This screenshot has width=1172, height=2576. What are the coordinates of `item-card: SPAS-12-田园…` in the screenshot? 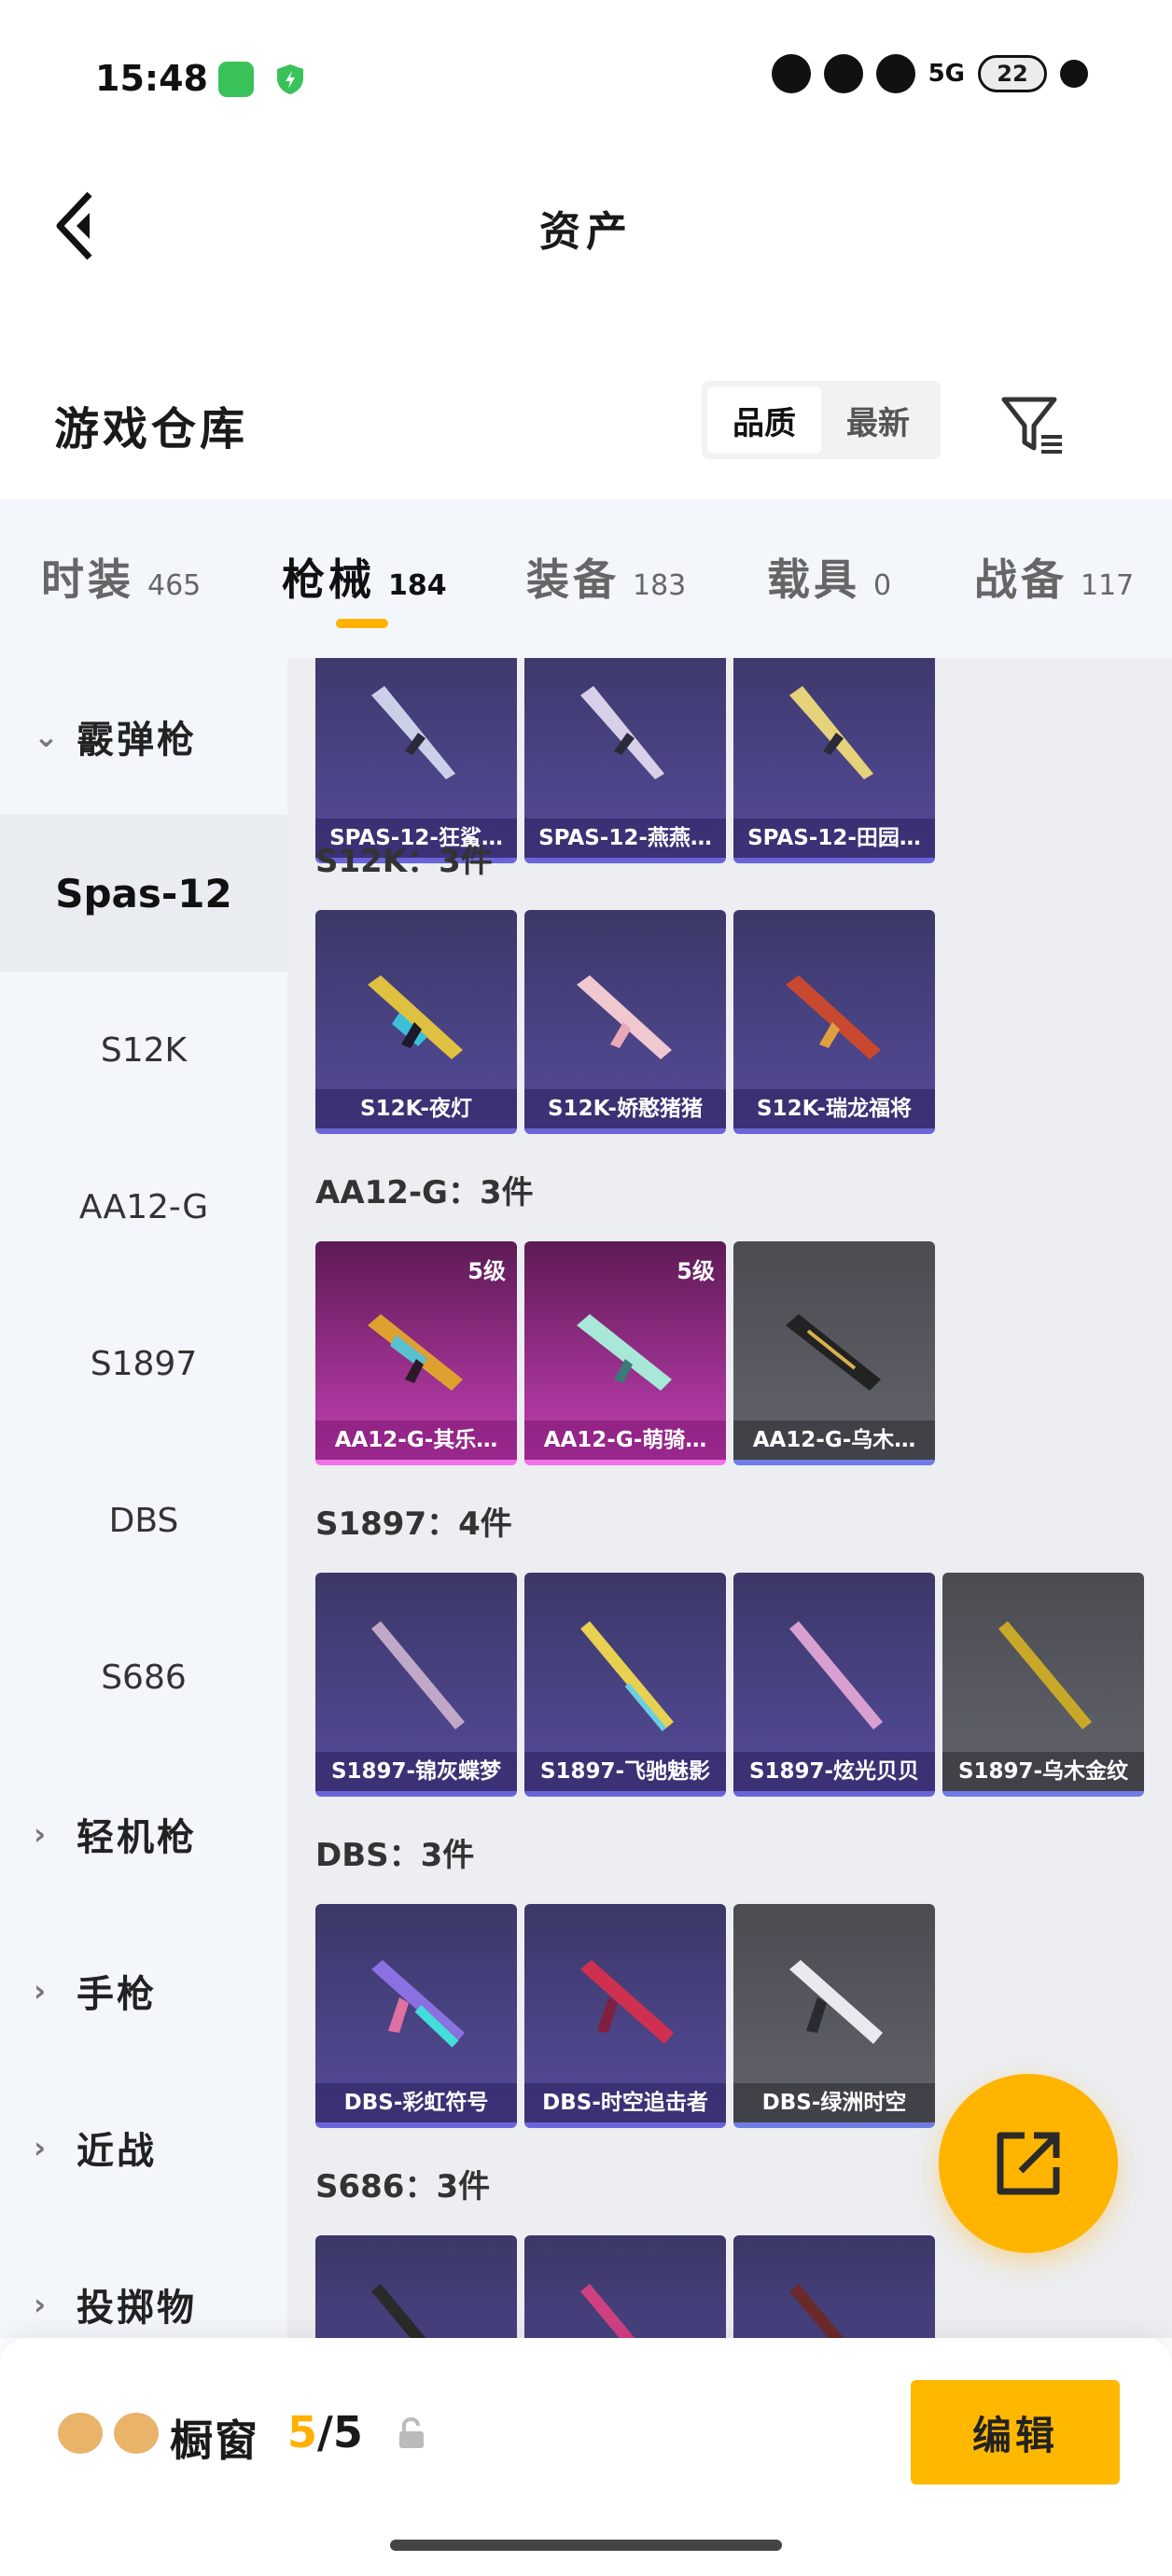 It's located at (834, 760).